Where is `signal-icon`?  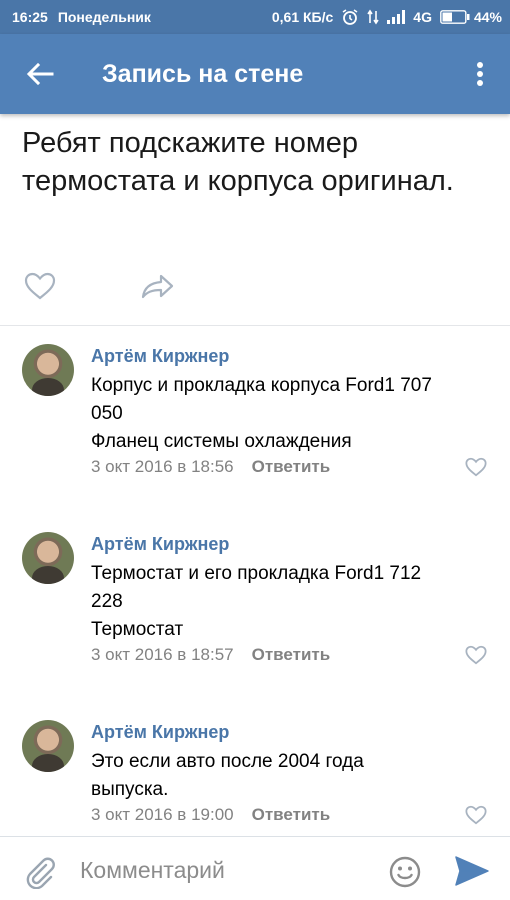
signal-icon is located at coordinates (396, 17).